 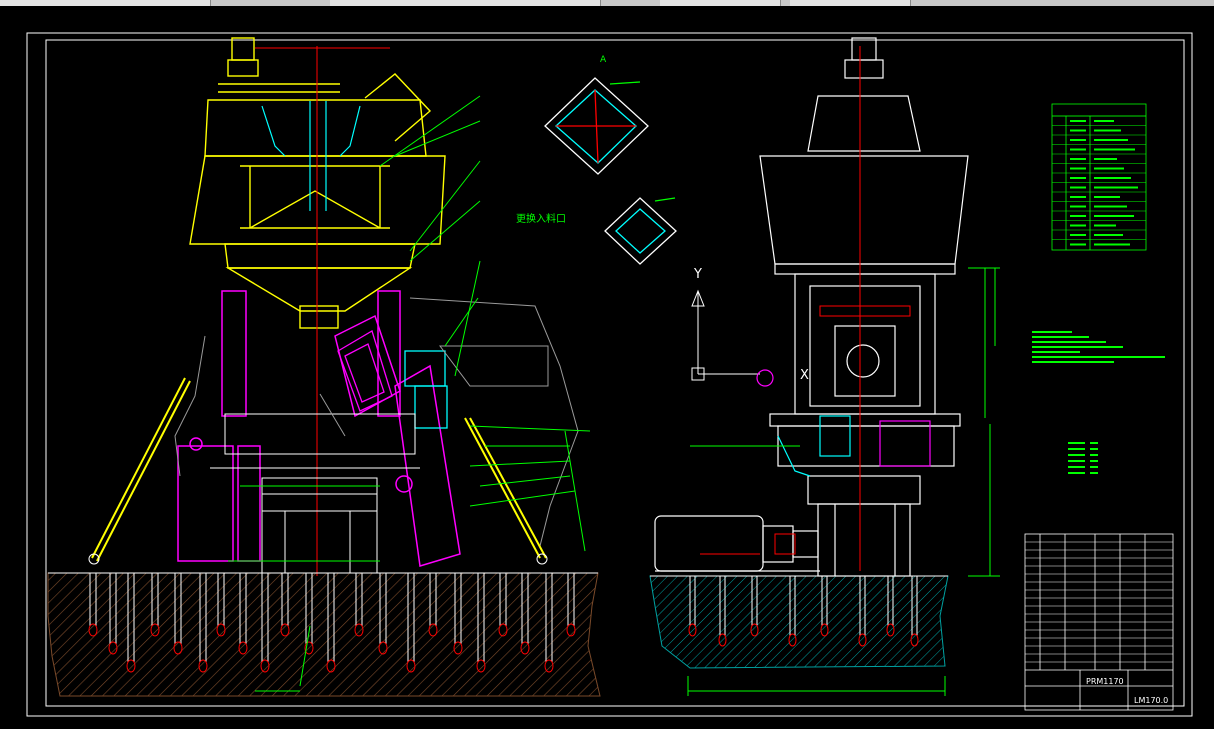 I want to click on title-block-rows, so click(x=1099, y=602).